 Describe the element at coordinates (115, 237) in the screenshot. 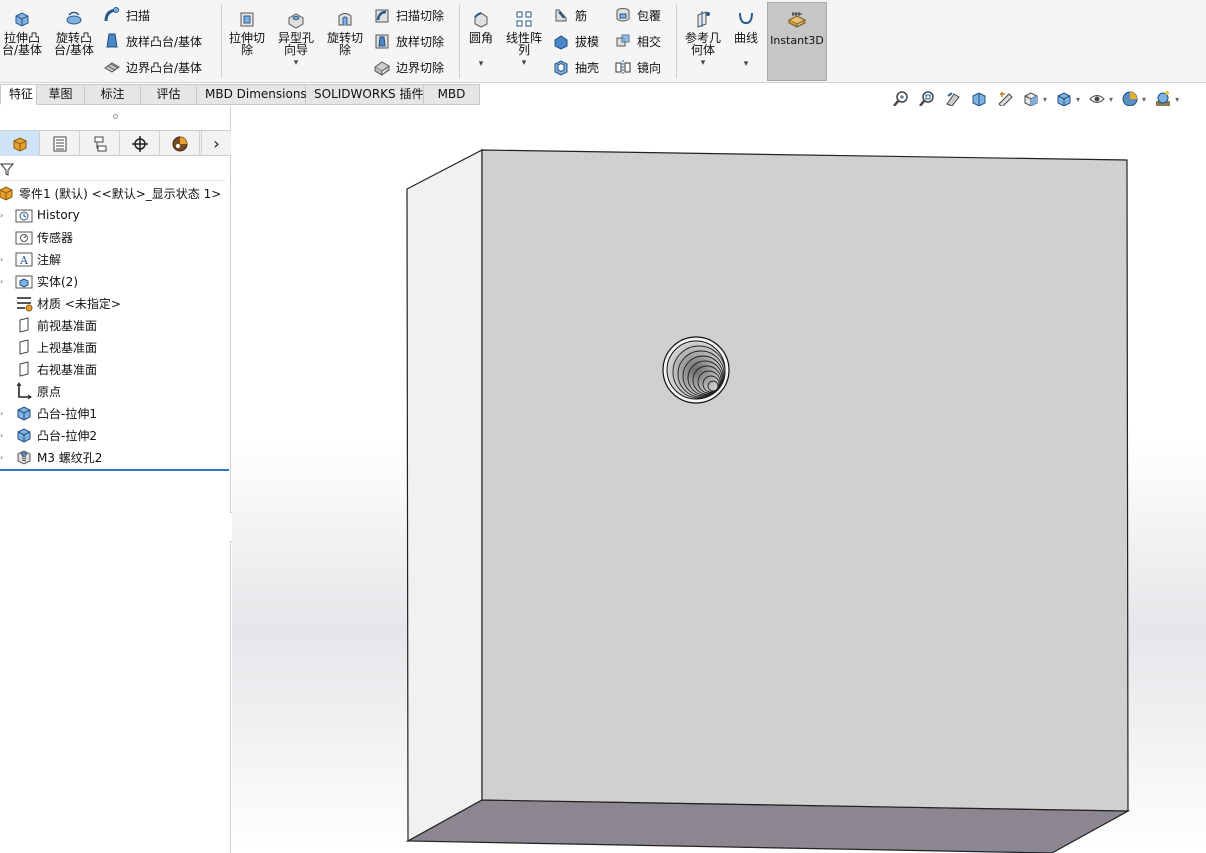

I see `tree-item-sensors: 传感器` at that location.